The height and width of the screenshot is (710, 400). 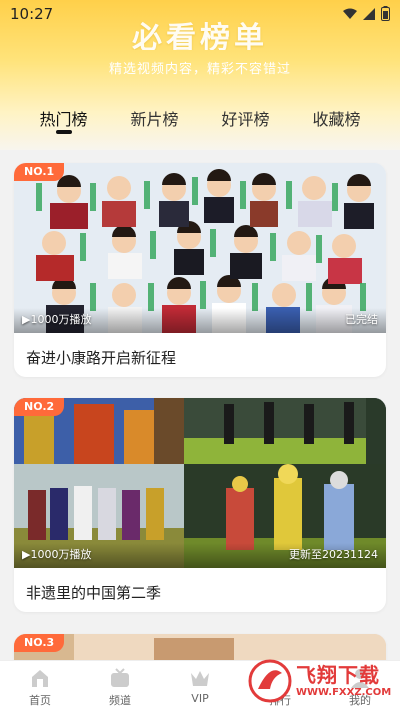 I want to click on tab-praise-label: 好评榜, so click(x=245, y=119).